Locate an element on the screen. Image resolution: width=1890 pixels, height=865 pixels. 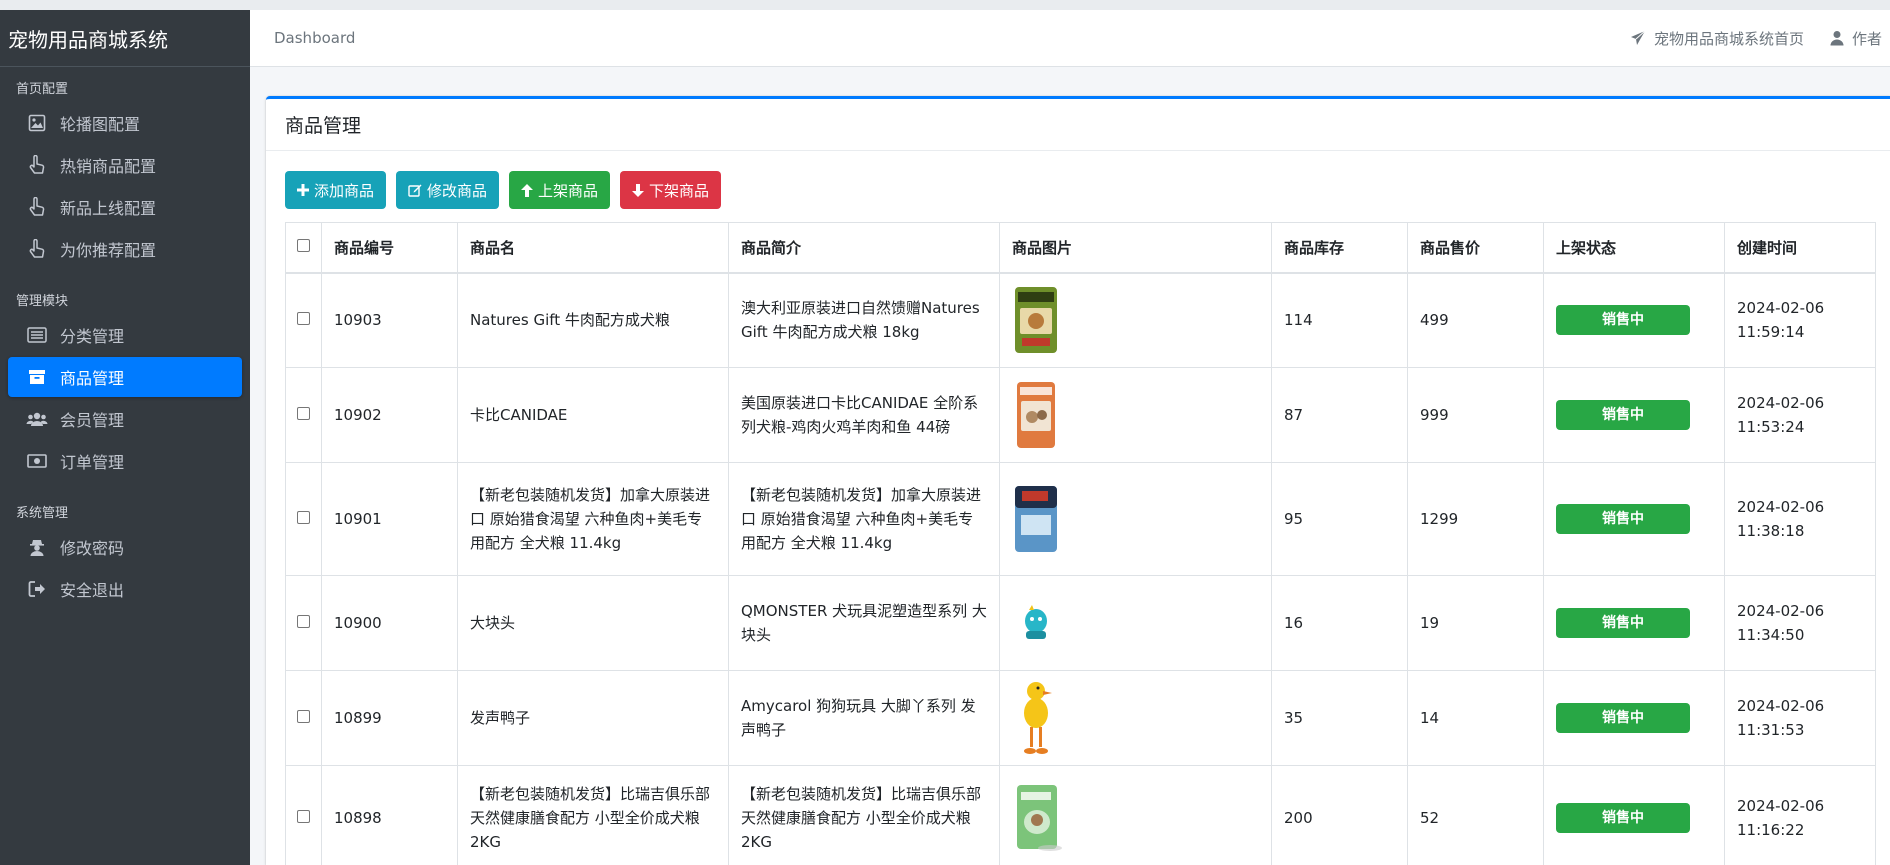
action-toolbar: 添加商品 修改商品 上架商品 下架商品 is located at coordinates (503, 190).